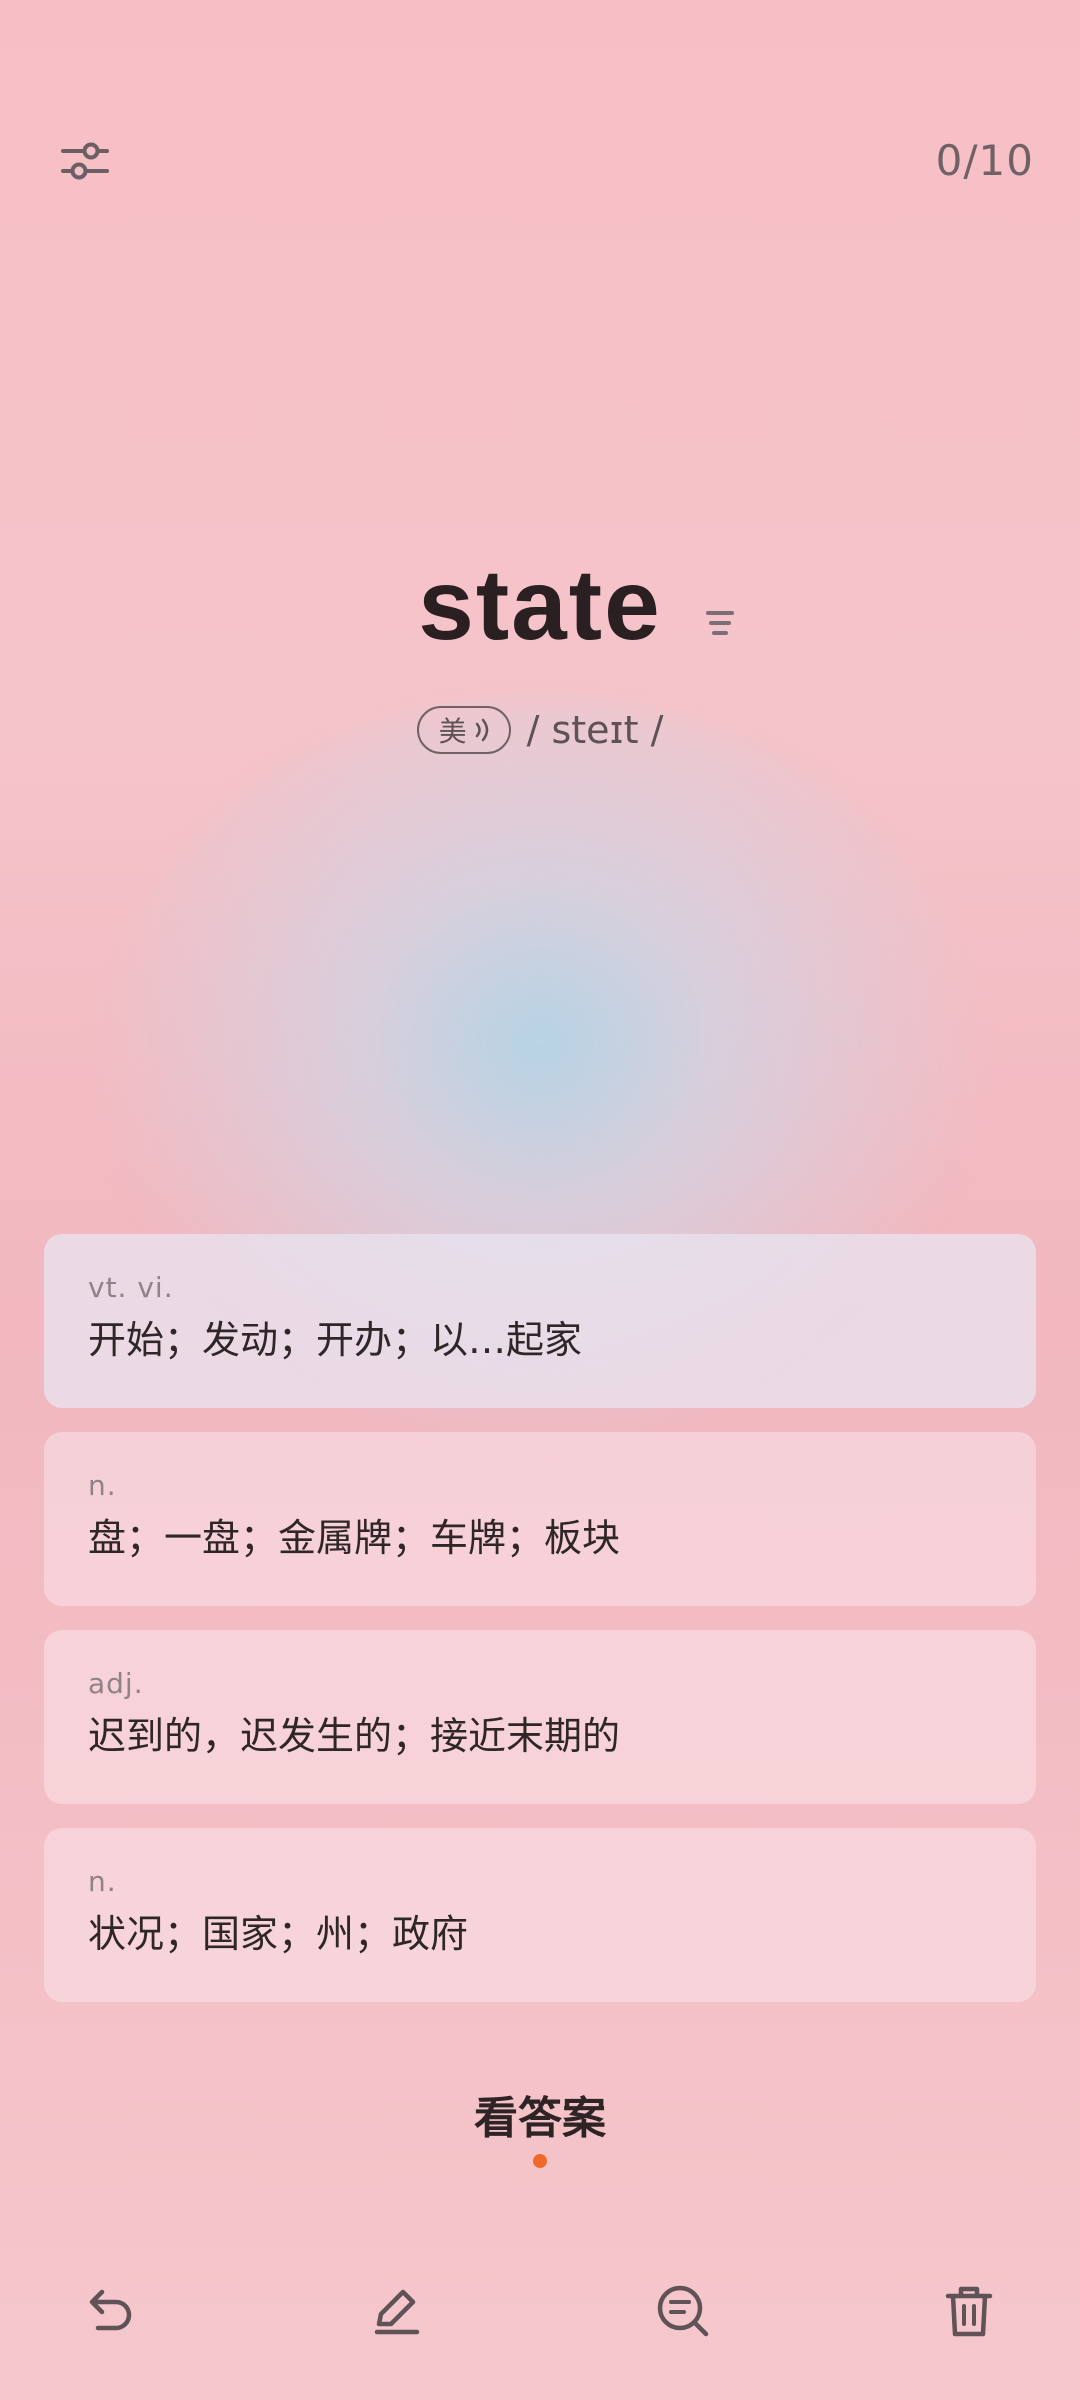 The width and height of the screenshot is (1080, 2400). Describe the element at coordinates (540, 1915) in the screenshot. I see `definition-card: n. 状况；国家；州；政府` at that location.